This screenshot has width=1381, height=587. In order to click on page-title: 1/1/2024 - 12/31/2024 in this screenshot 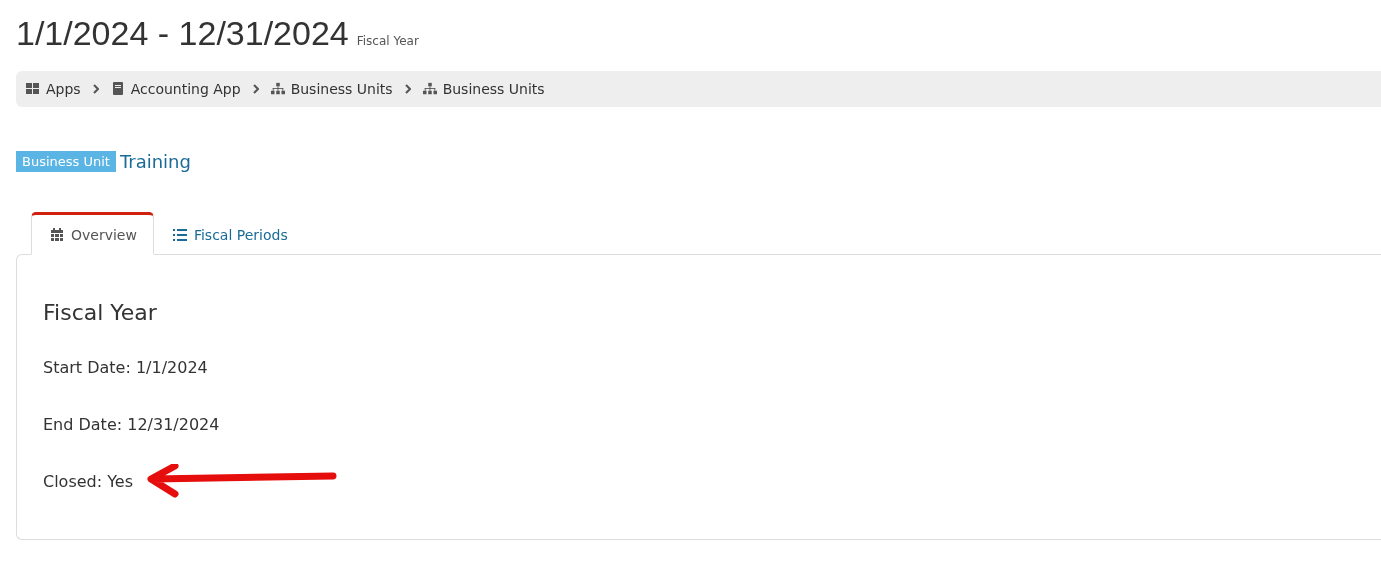, I will do `click(182, 33)`.